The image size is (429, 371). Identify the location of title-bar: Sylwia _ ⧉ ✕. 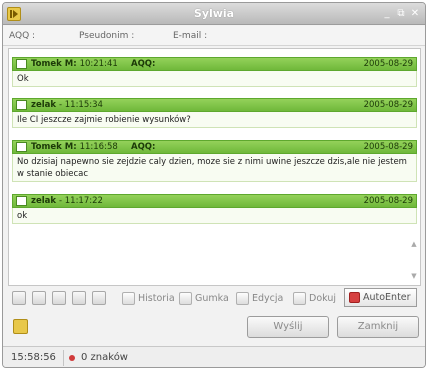
(214, 14).